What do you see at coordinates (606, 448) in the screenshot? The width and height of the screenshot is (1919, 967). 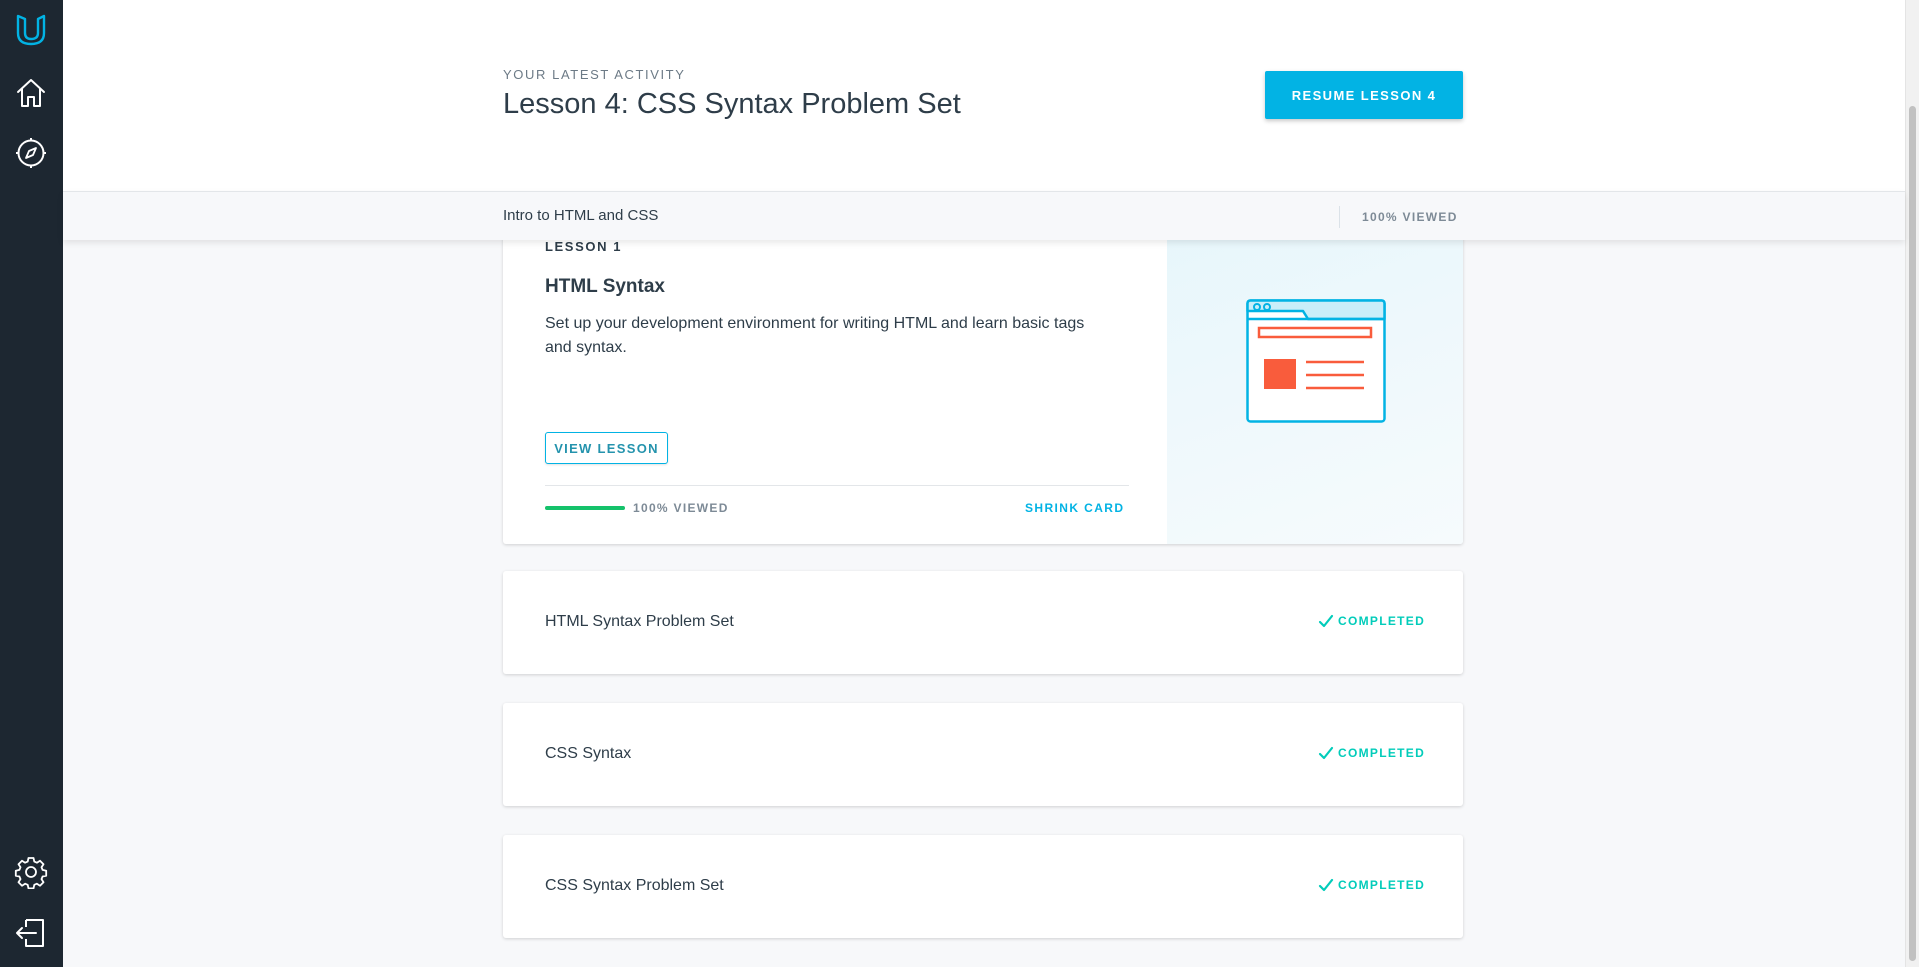 I see `view-lesson-button: VIEW LESSON` at bounding box center [606, 448].